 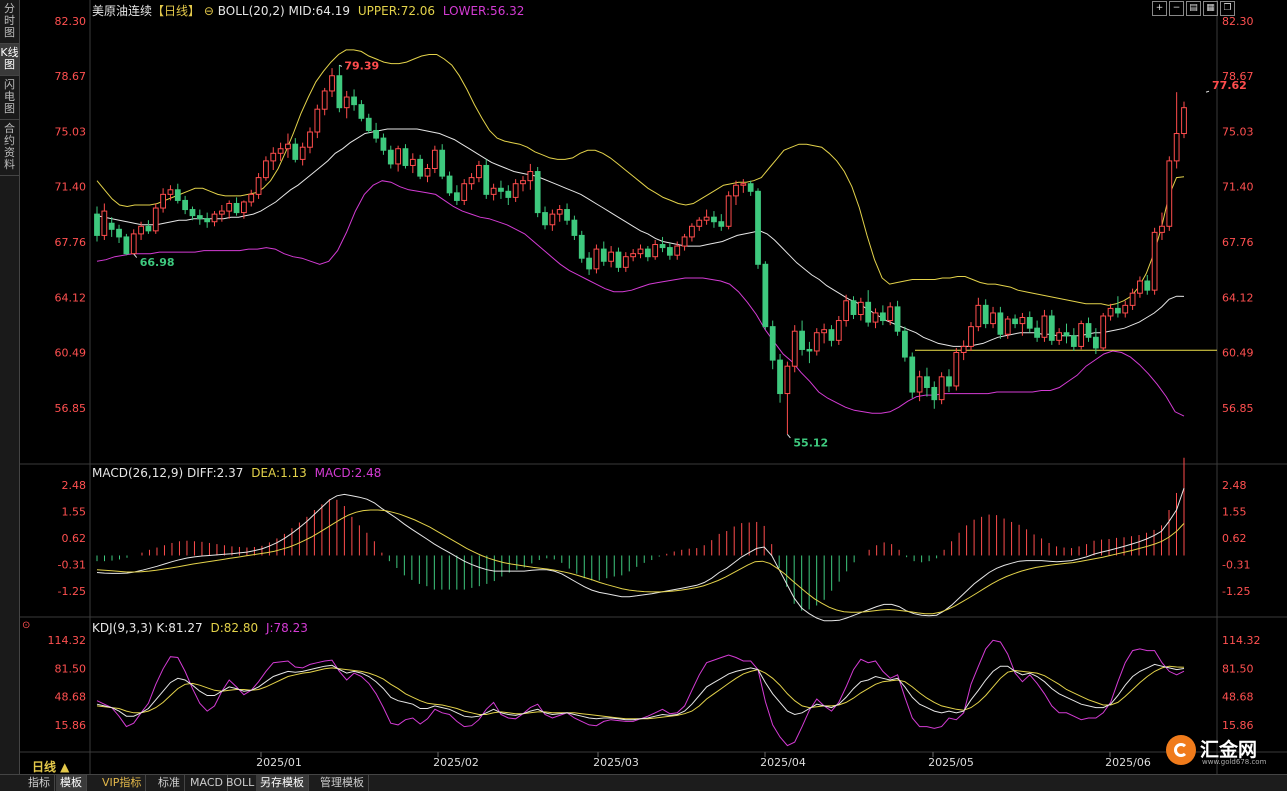 What do you see at coordinates (616, 762) in the screenshot?
I see `x-tick-label: 2025/03` at bounding box center [616, 762].